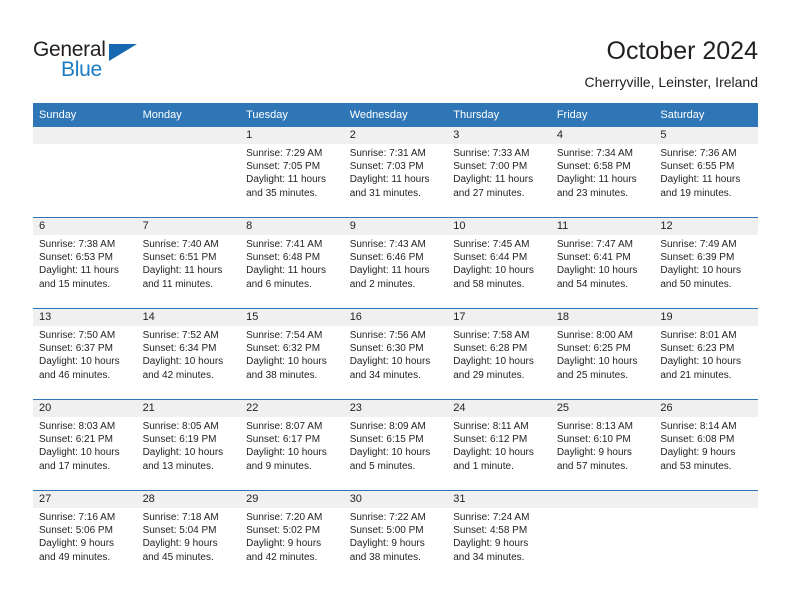 Image resolution: width=792 pixels, height=612 pixels. What do you see at coordinates (395, 408) in the screenshot?
I see `day-number: 23` at bounding box center [395, 408].